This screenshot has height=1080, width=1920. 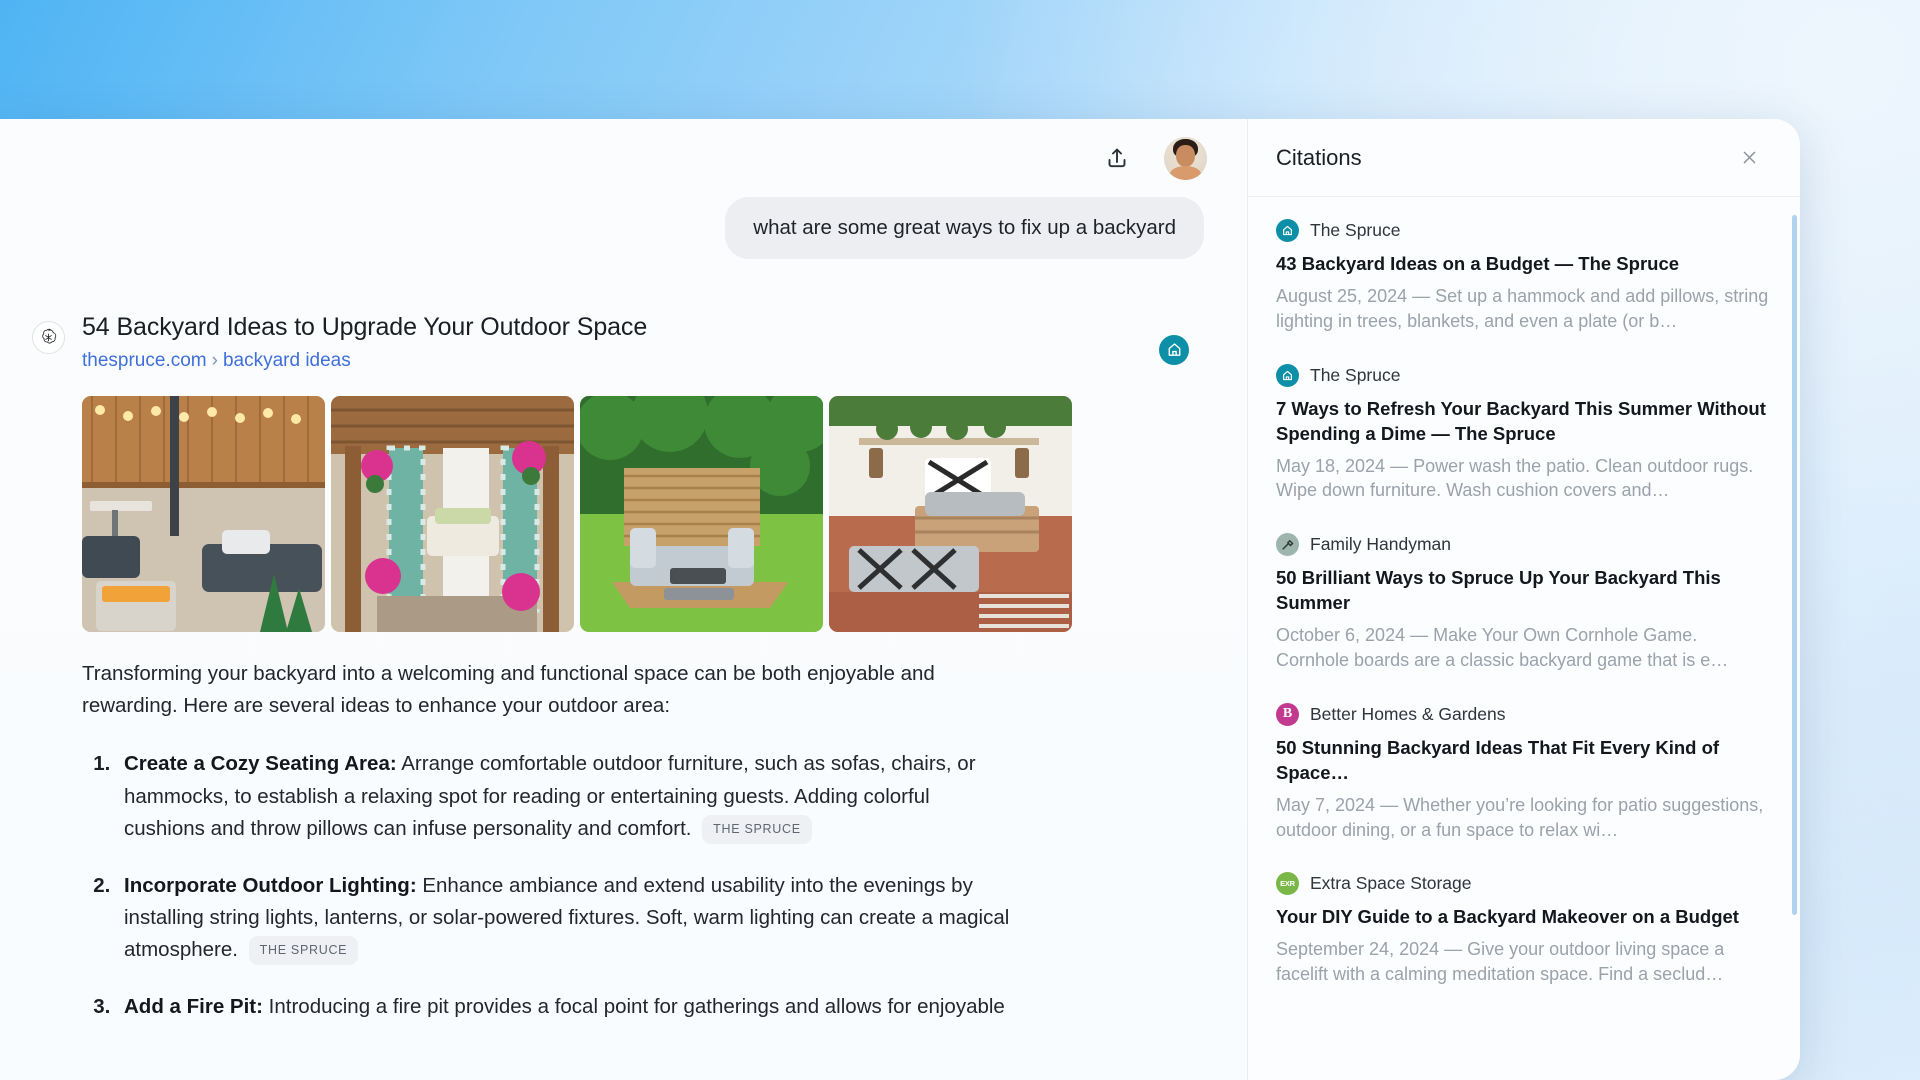 I want to click on backyard-firepit-string-lights-thumbnail, so click(x=203, y=513).